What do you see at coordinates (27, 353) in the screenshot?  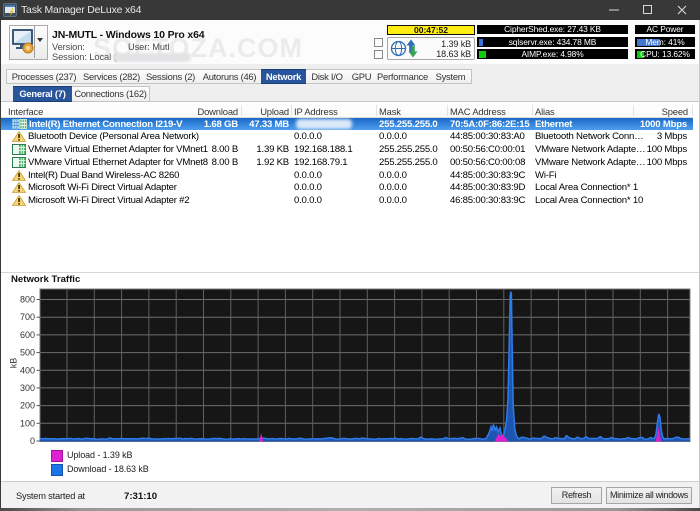 I see `svg-text: 500` at bounding box center [27, 353].